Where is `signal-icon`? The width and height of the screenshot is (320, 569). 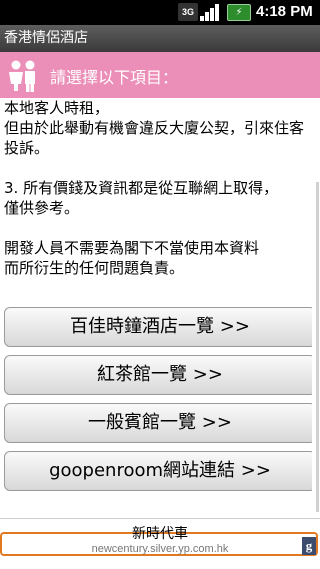 signal-icon is located at coordinates (211, 12).